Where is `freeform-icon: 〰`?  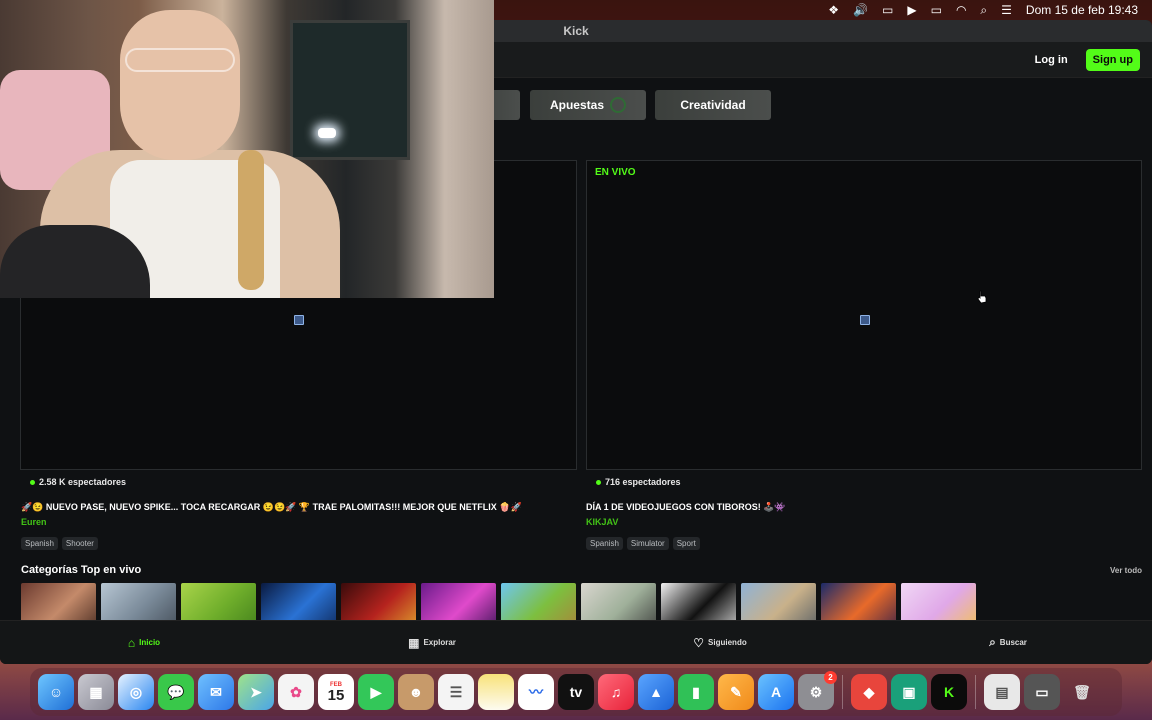 freeform-icon: 〰 is located at coordinates (536, 692).